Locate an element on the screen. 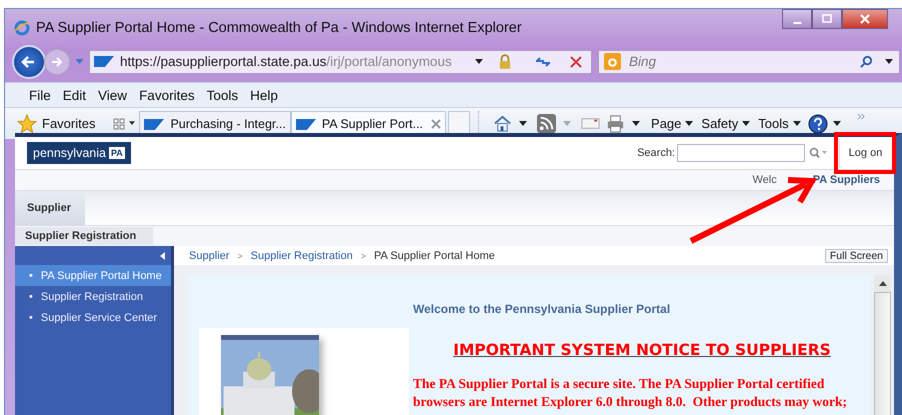 The width and height of the screenshot is (902, 415). search-provider-icon is located at coordinates (612, 61).